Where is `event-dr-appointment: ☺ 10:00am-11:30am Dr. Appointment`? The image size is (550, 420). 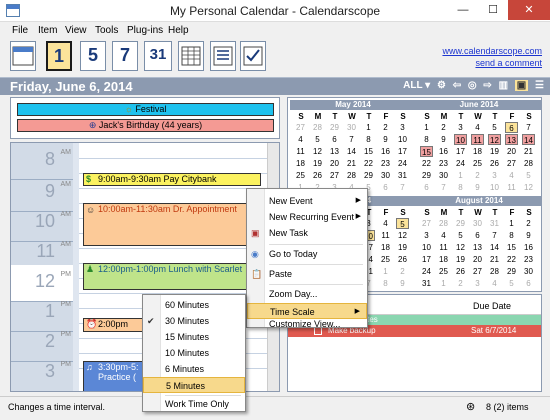 event-dr-appointment: ☺ 10:00am-11:30am Dr. Appointment is located at coordinates (172, 224).